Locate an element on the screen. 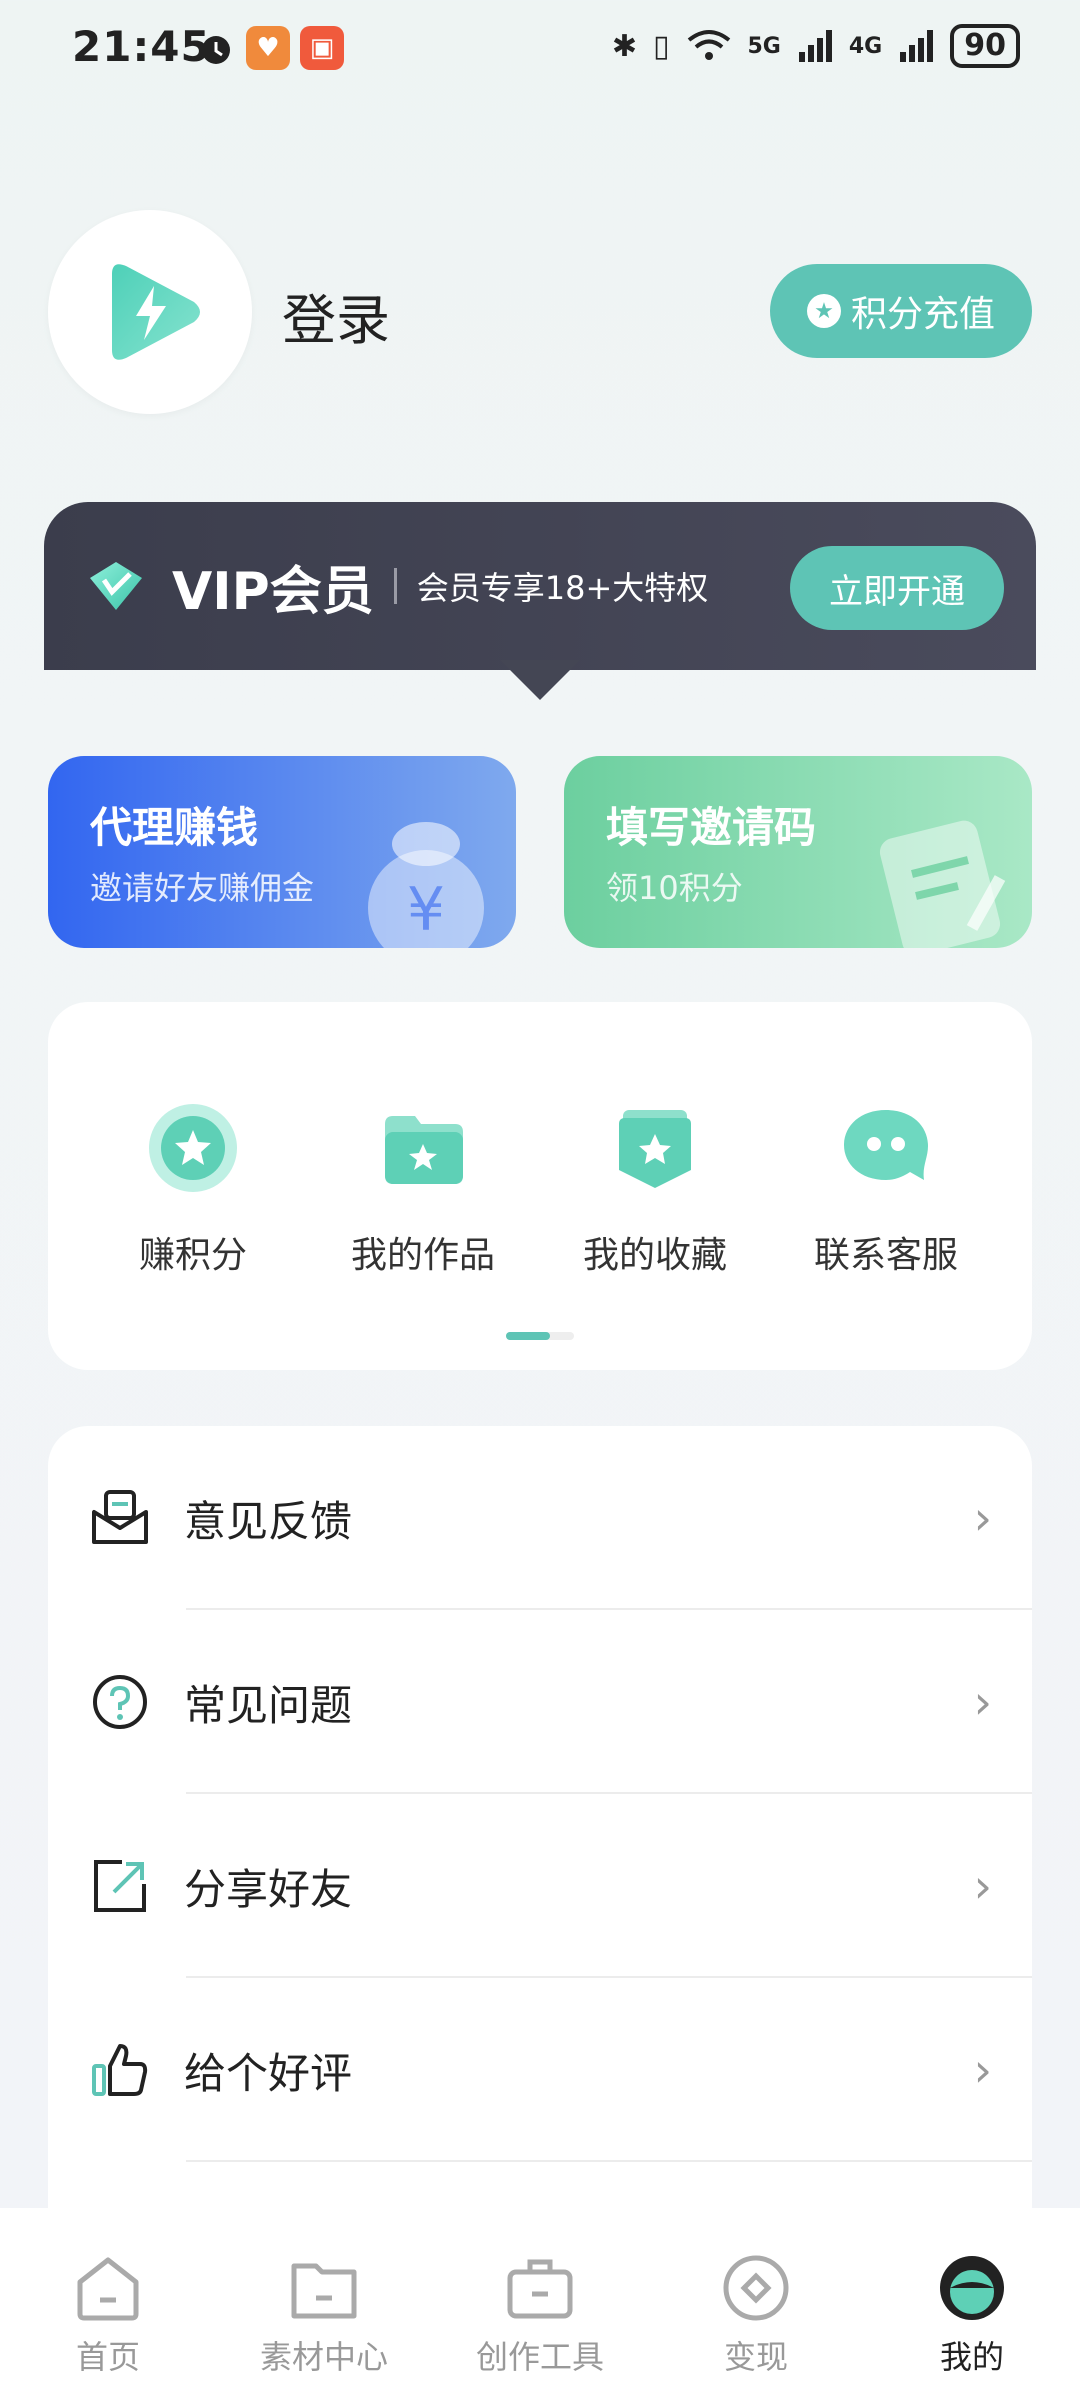 The height and width of the screenshot is (2400, 1080). signal-4g-label: 4G is located at coordinates (865, 46).